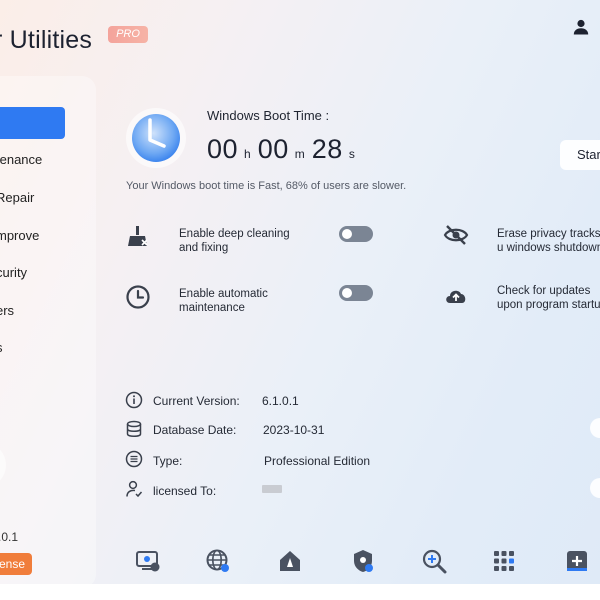 This screenshot has width=600, height=600. What do you see at coordinates (156, 138) in the screenshot?
I see `boot-clock-icon` at bounding box center [156, 138].